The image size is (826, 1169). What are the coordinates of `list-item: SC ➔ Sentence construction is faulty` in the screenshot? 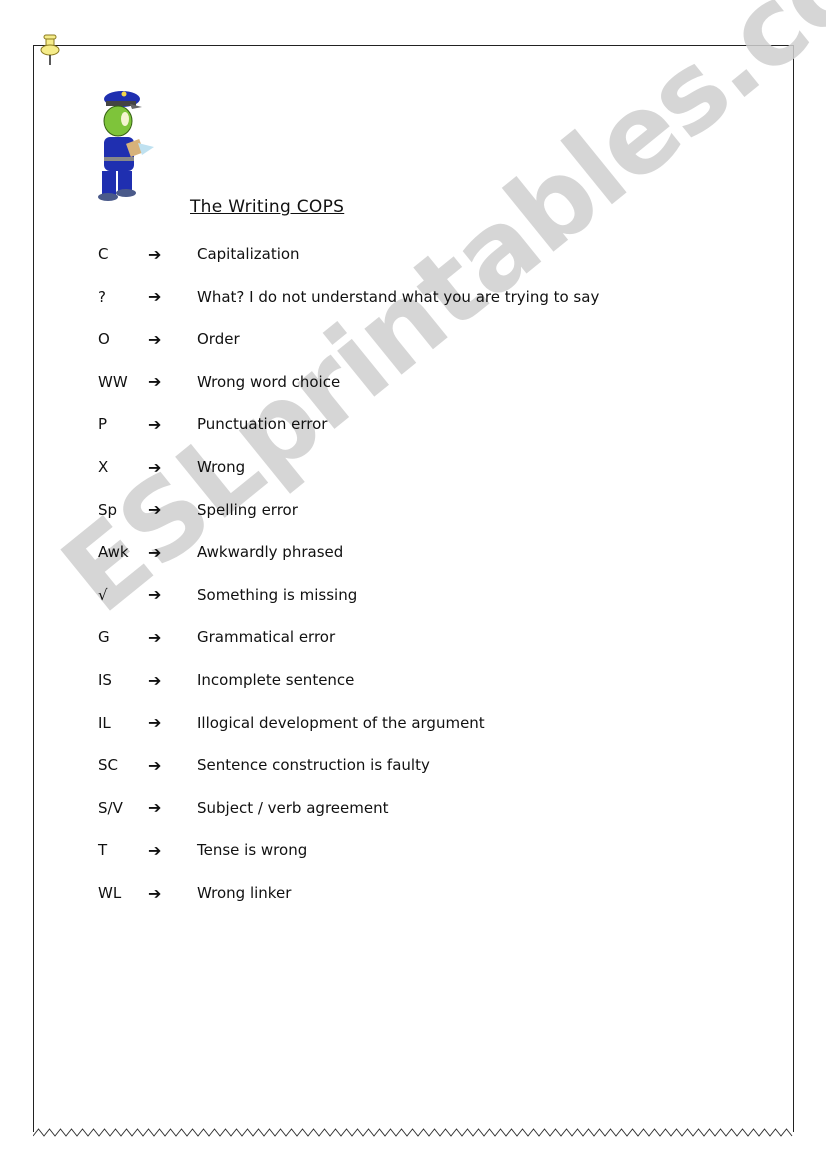 It's located at (264, 765).